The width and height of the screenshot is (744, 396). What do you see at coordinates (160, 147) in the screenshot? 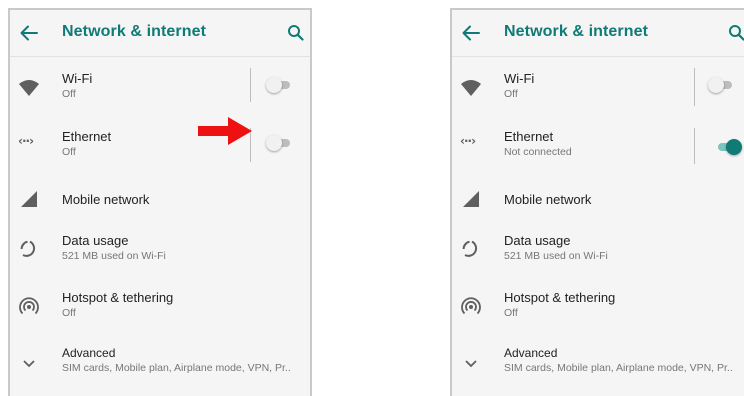
I see `ethernet-row: ‹··› Ethernet Off` at bounding box center [160, 147].